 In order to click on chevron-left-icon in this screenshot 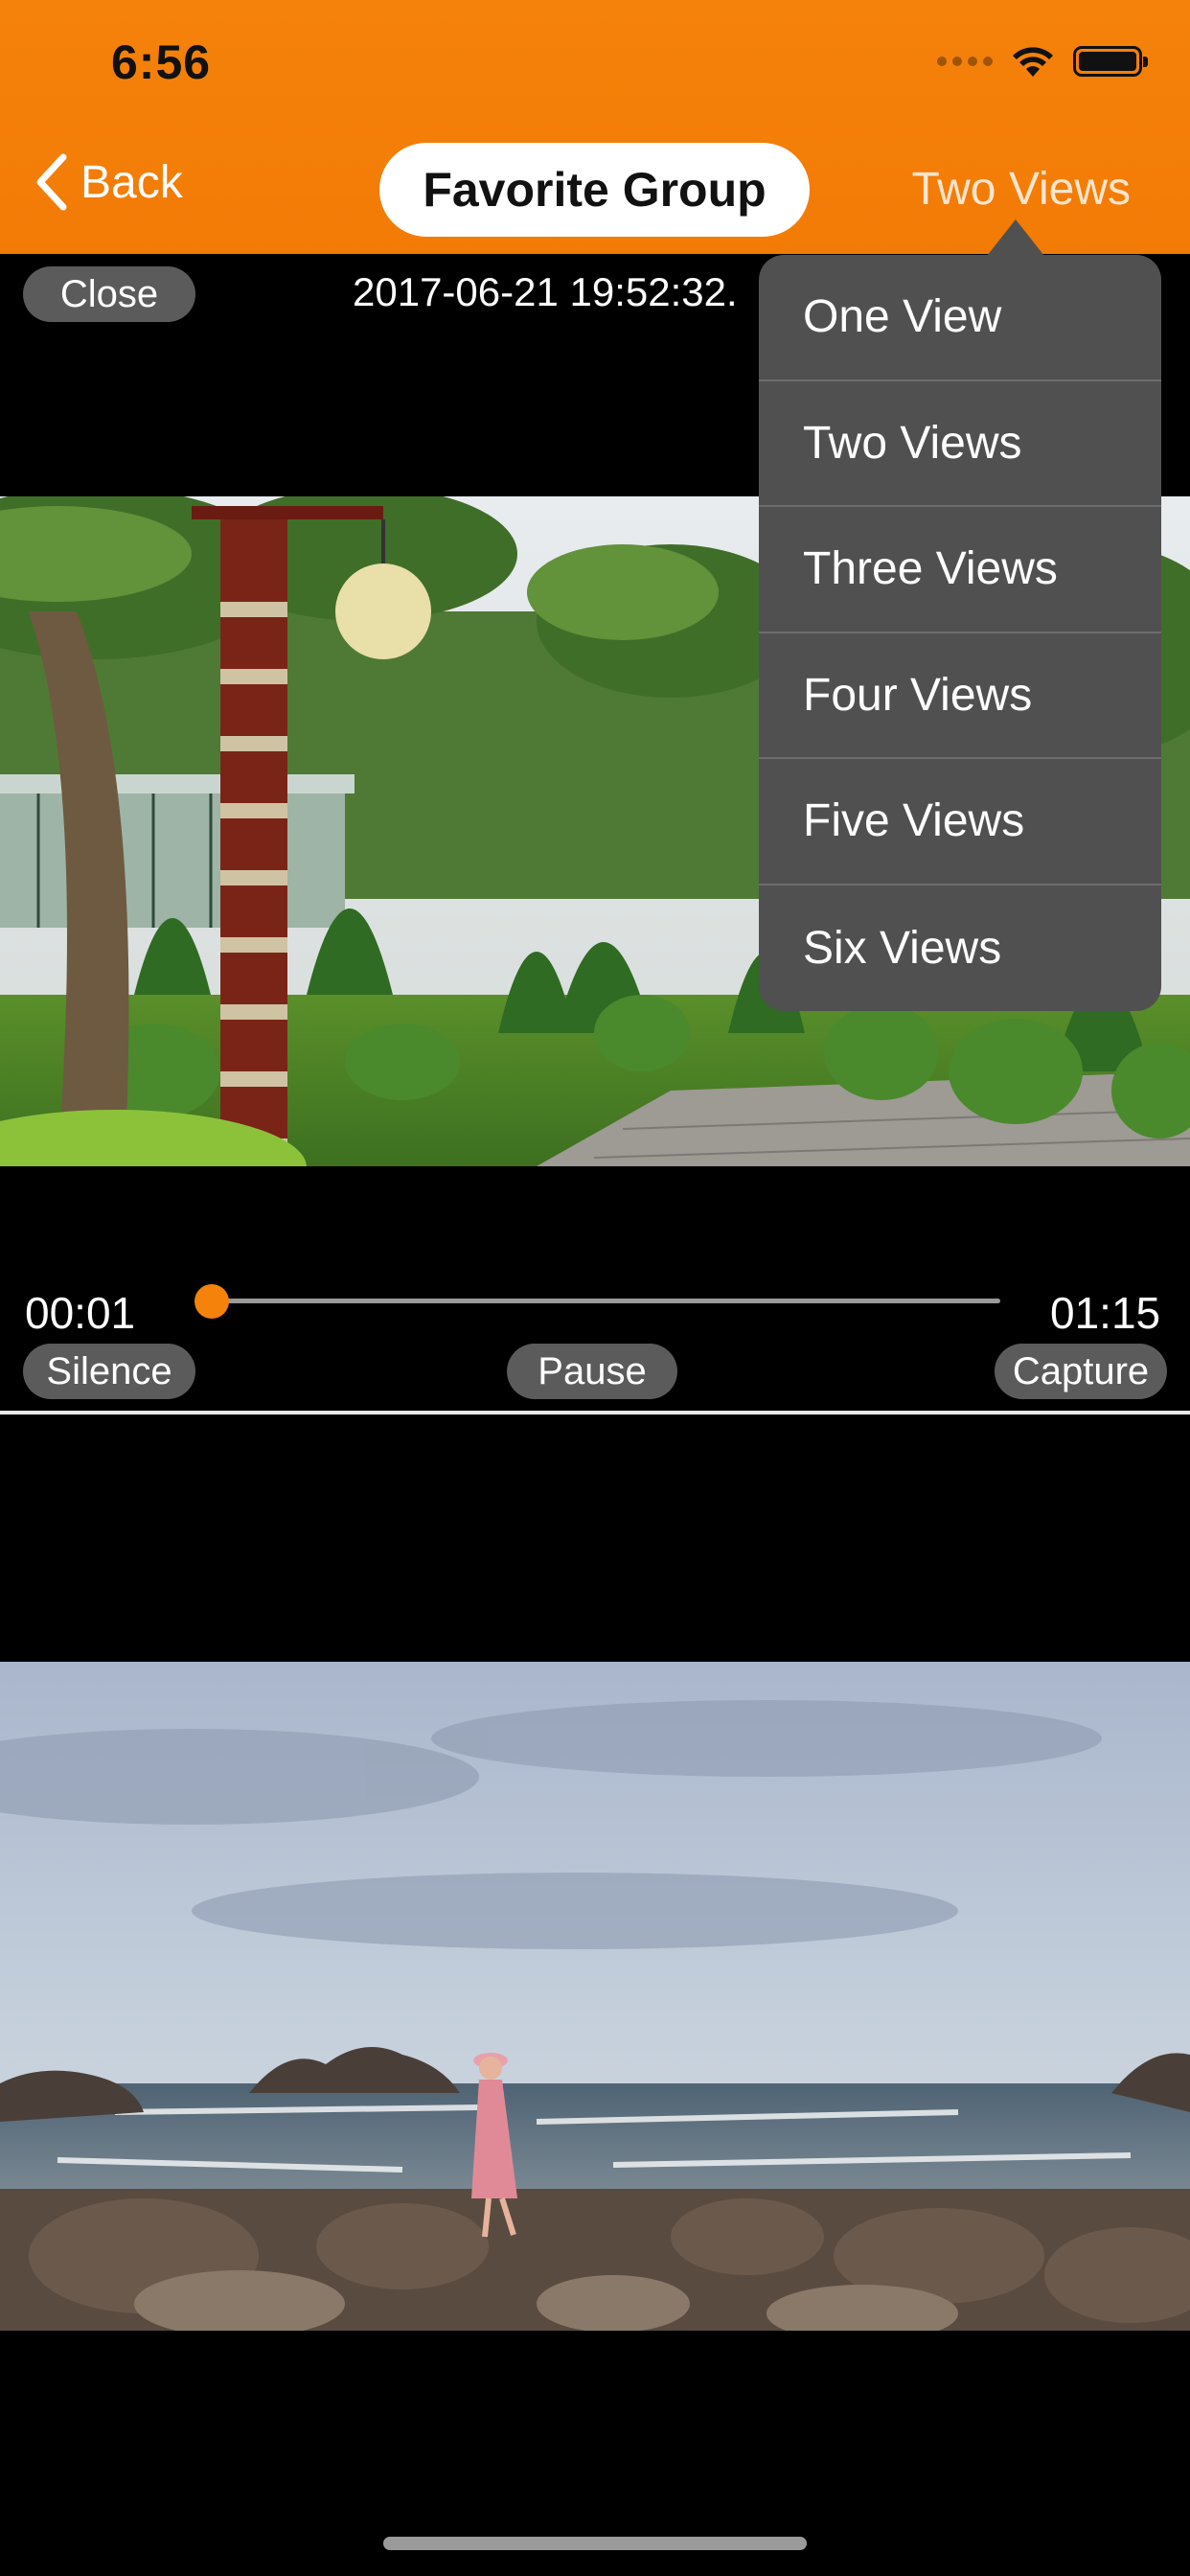, I will do `click(52, 182)`.